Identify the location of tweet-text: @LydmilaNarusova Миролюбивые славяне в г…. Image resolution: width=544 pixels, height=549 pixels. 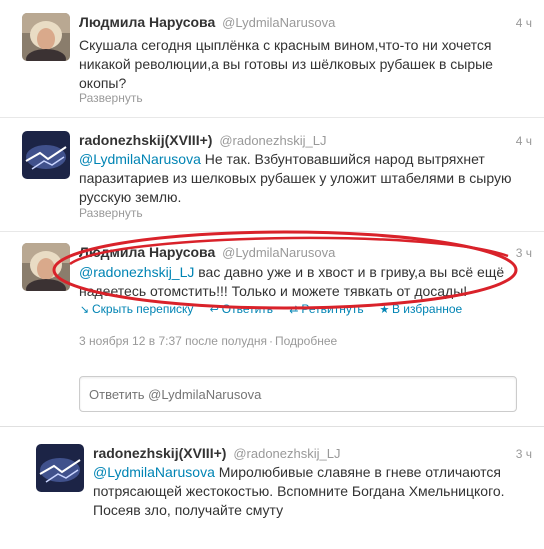
(303, 491).